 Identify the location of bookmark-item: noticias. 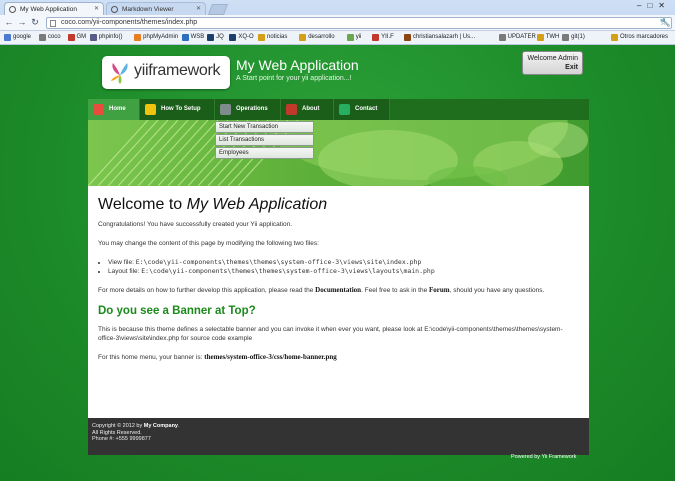
(272, 37).